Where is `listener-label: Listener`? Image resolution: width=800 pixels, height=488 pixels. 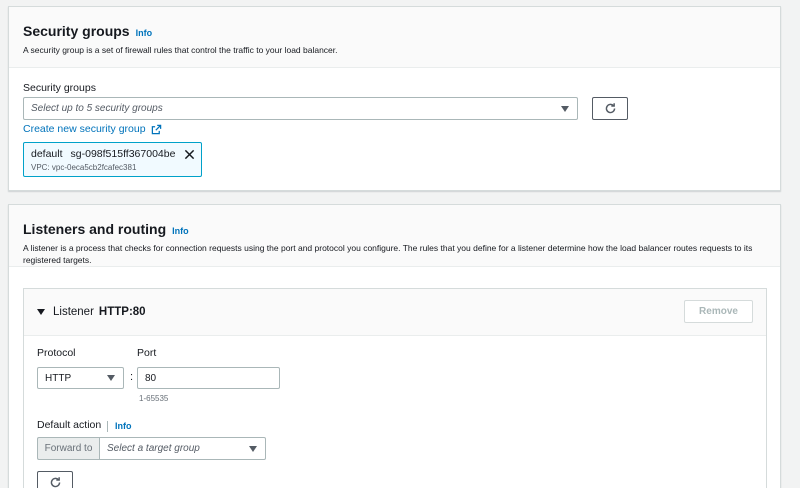
listener-label: Listener is located at coordinates (73, 312).